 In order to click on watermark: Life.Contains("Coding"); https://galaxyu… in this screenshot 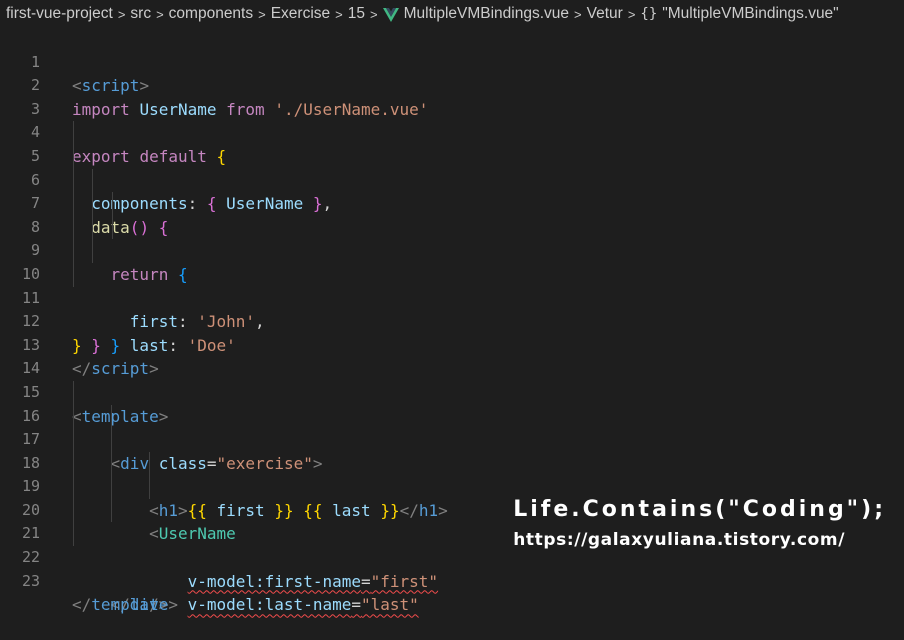, I will do `click(699, 524)`.